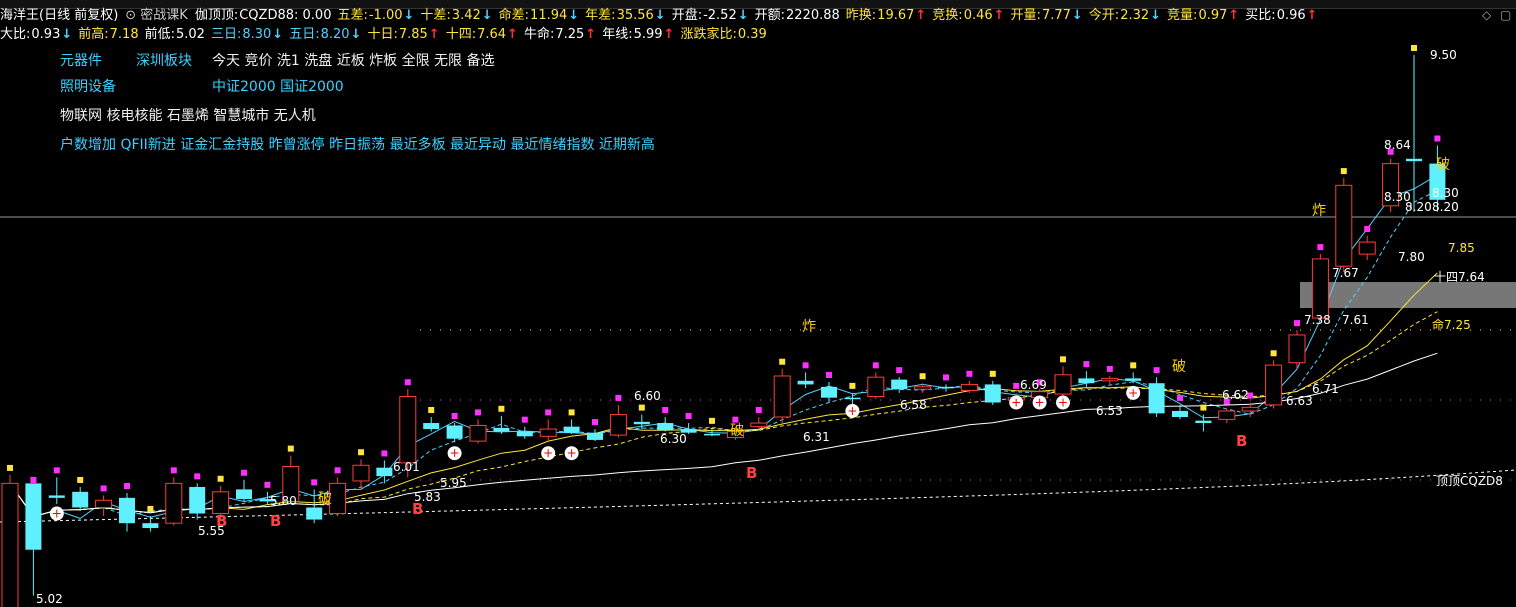 This screenshot has height=607, width=1516. I want to click on panel-menu-icon: ▢, so click(1505, 15).